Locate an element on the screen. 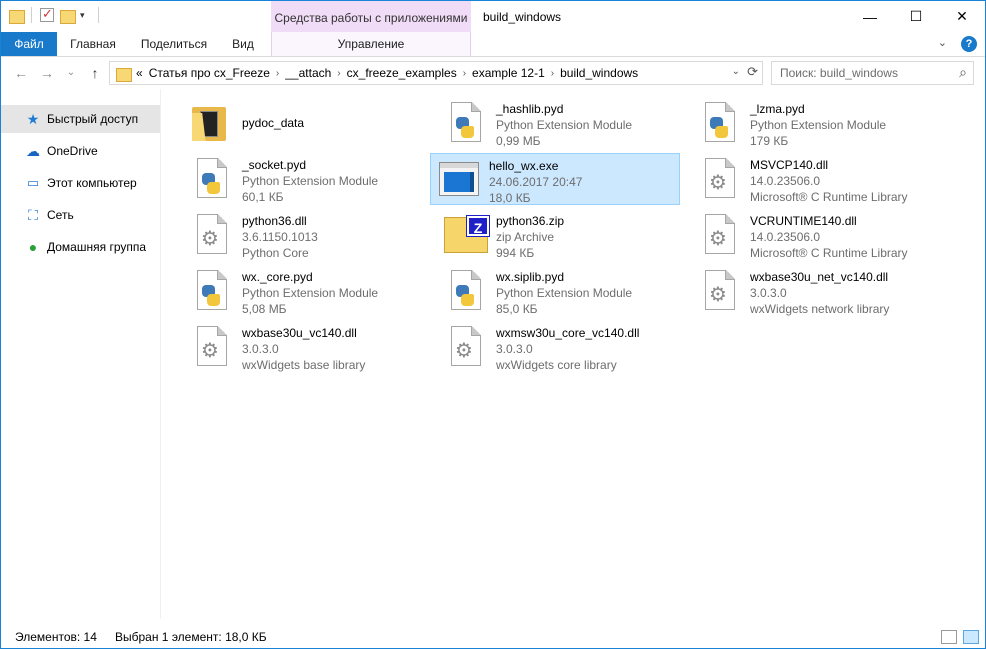 The image size is (986, 649). quick-access-toolbar: ▾ is located at coordinates (55, 15).